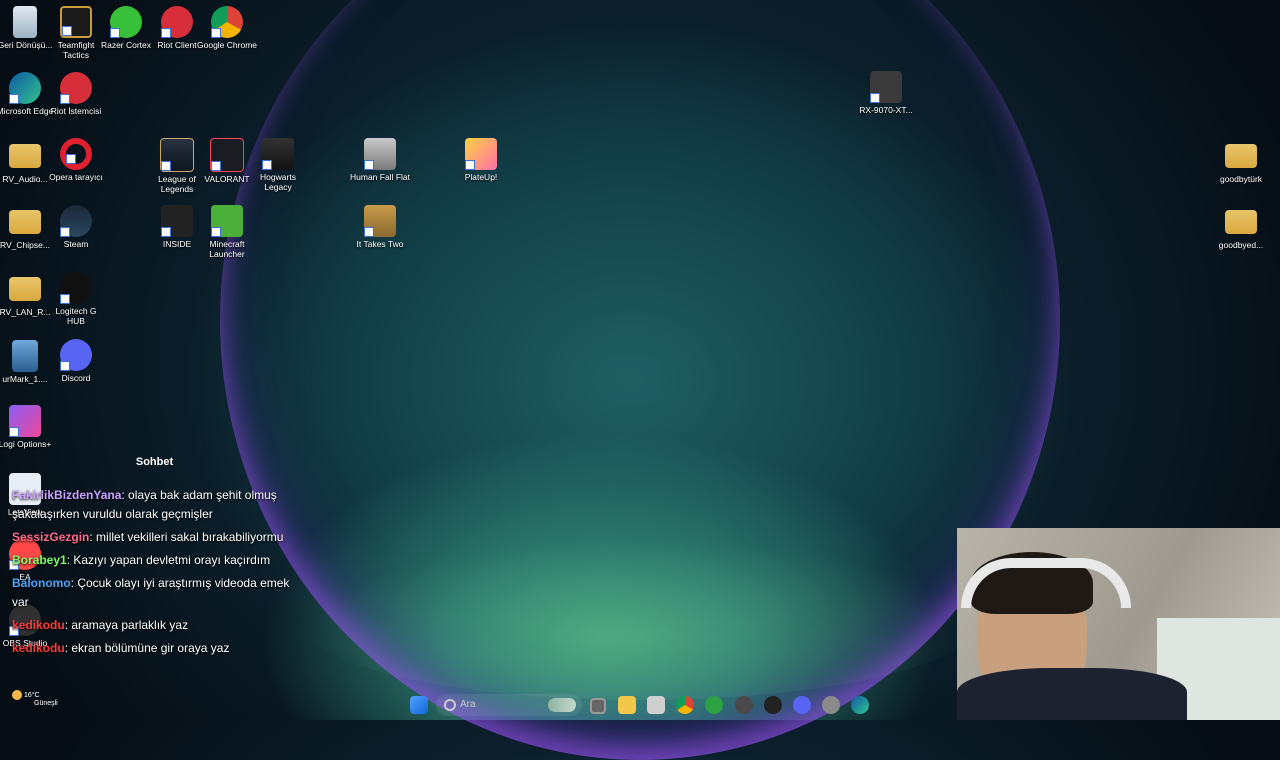 This screenshot has height=760, width=1280. What do you see at coordinates (154, 462) in the screenshot?
I see `chat-title: Sohbet` at bounding box center [154, 462].